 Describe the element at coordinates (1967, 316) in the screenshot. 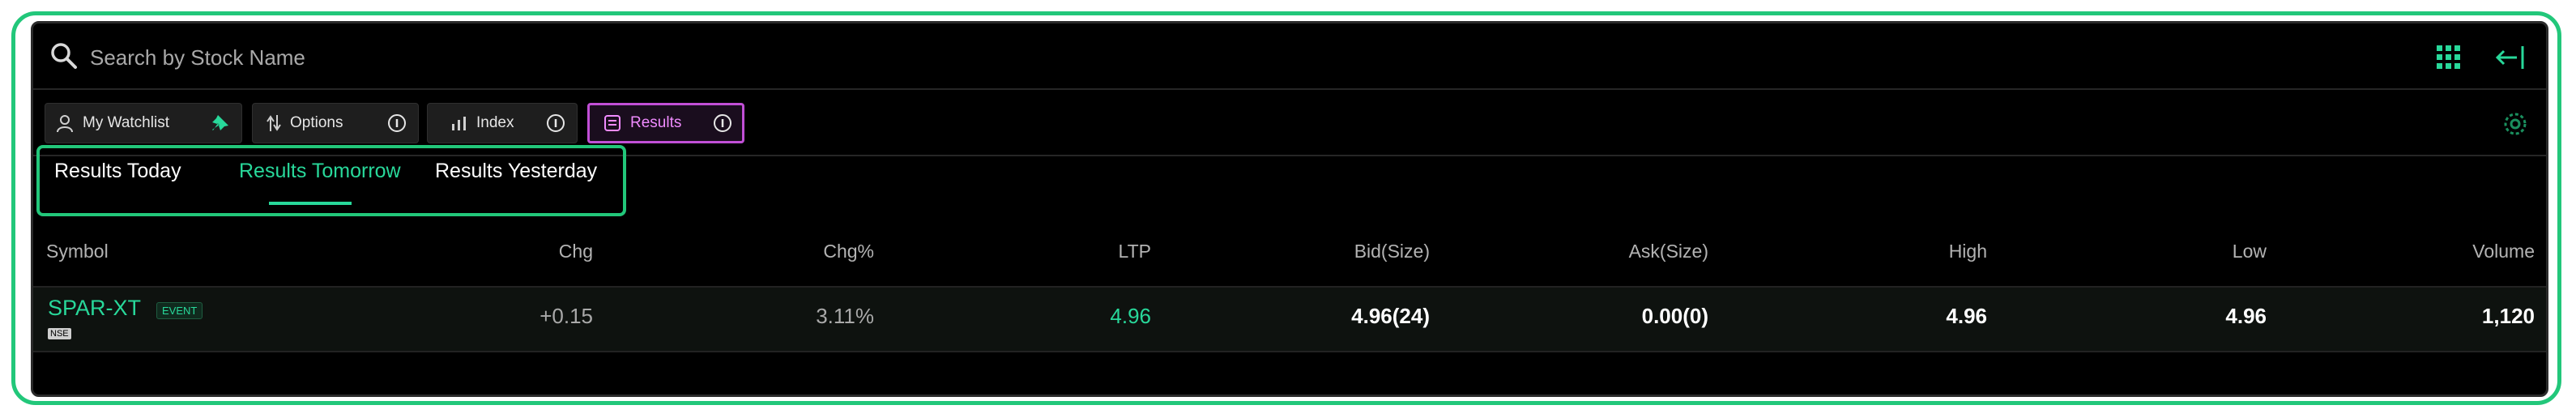

I see `cell-high: 4.96` at that location.